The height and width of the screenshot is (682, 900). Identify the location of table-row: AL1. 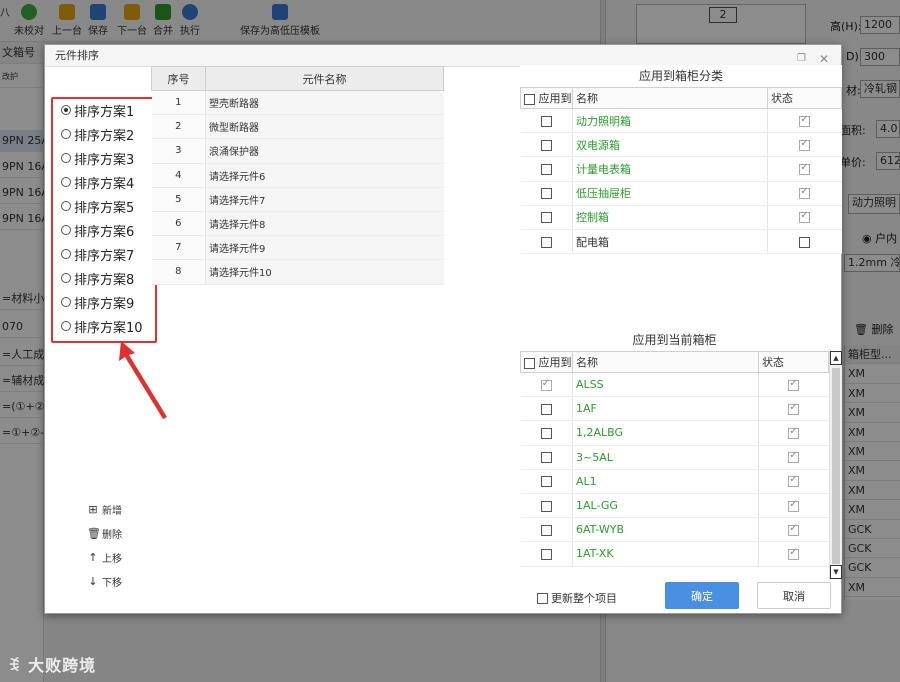
(674, 481).